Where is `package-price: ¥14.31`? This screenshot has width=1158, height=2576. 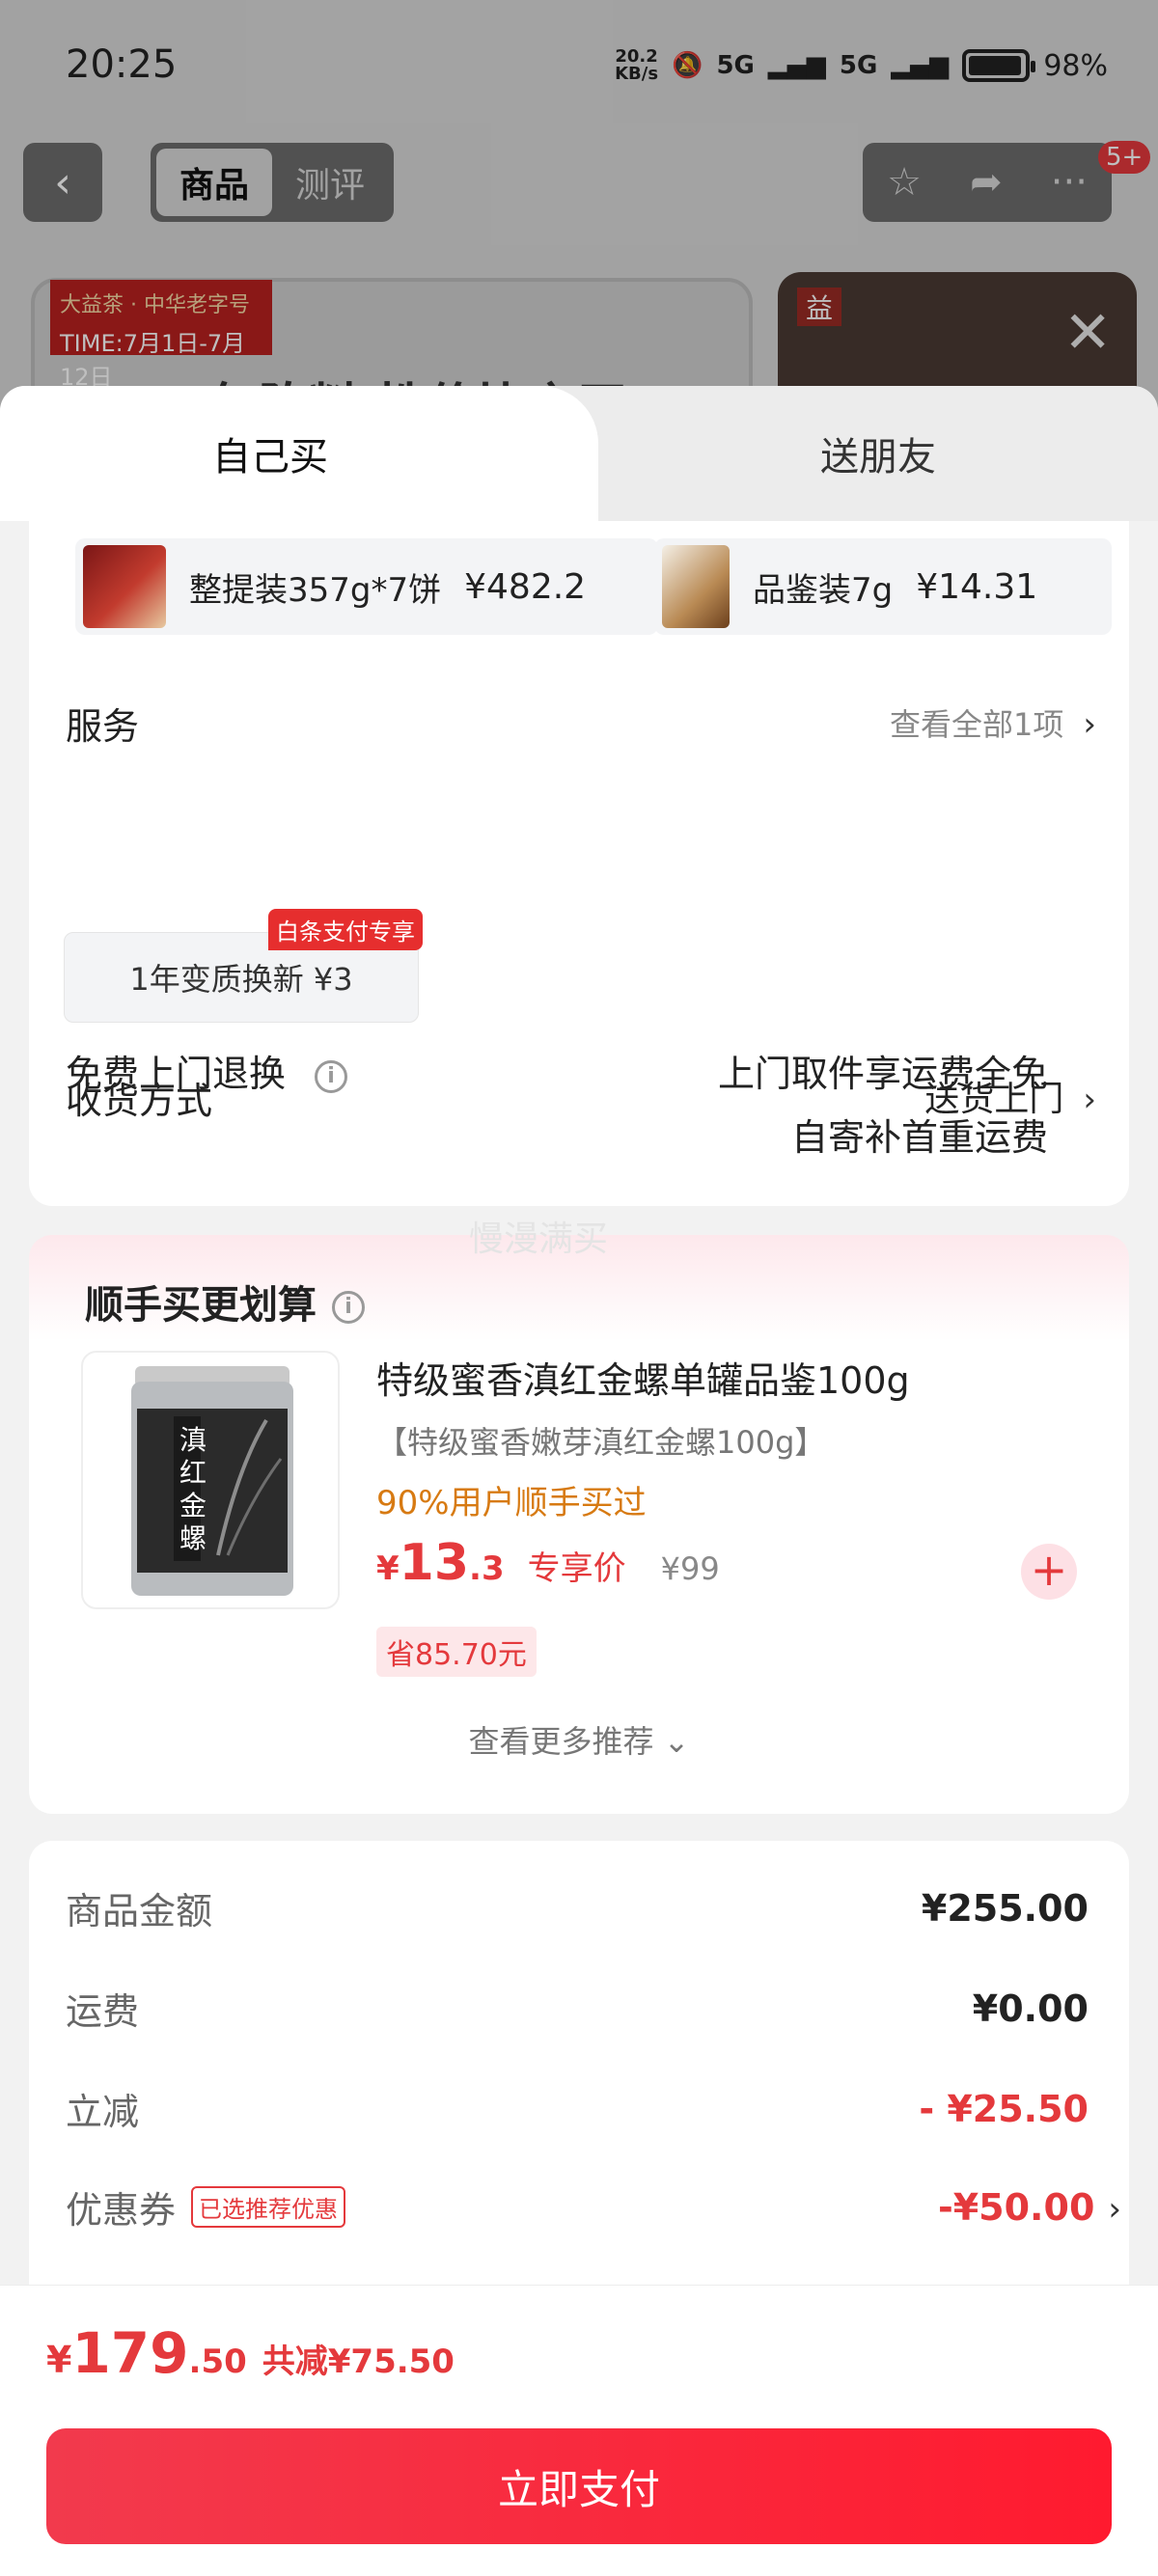 package-price: ¥14.31 is located at coordinates (977, 587).